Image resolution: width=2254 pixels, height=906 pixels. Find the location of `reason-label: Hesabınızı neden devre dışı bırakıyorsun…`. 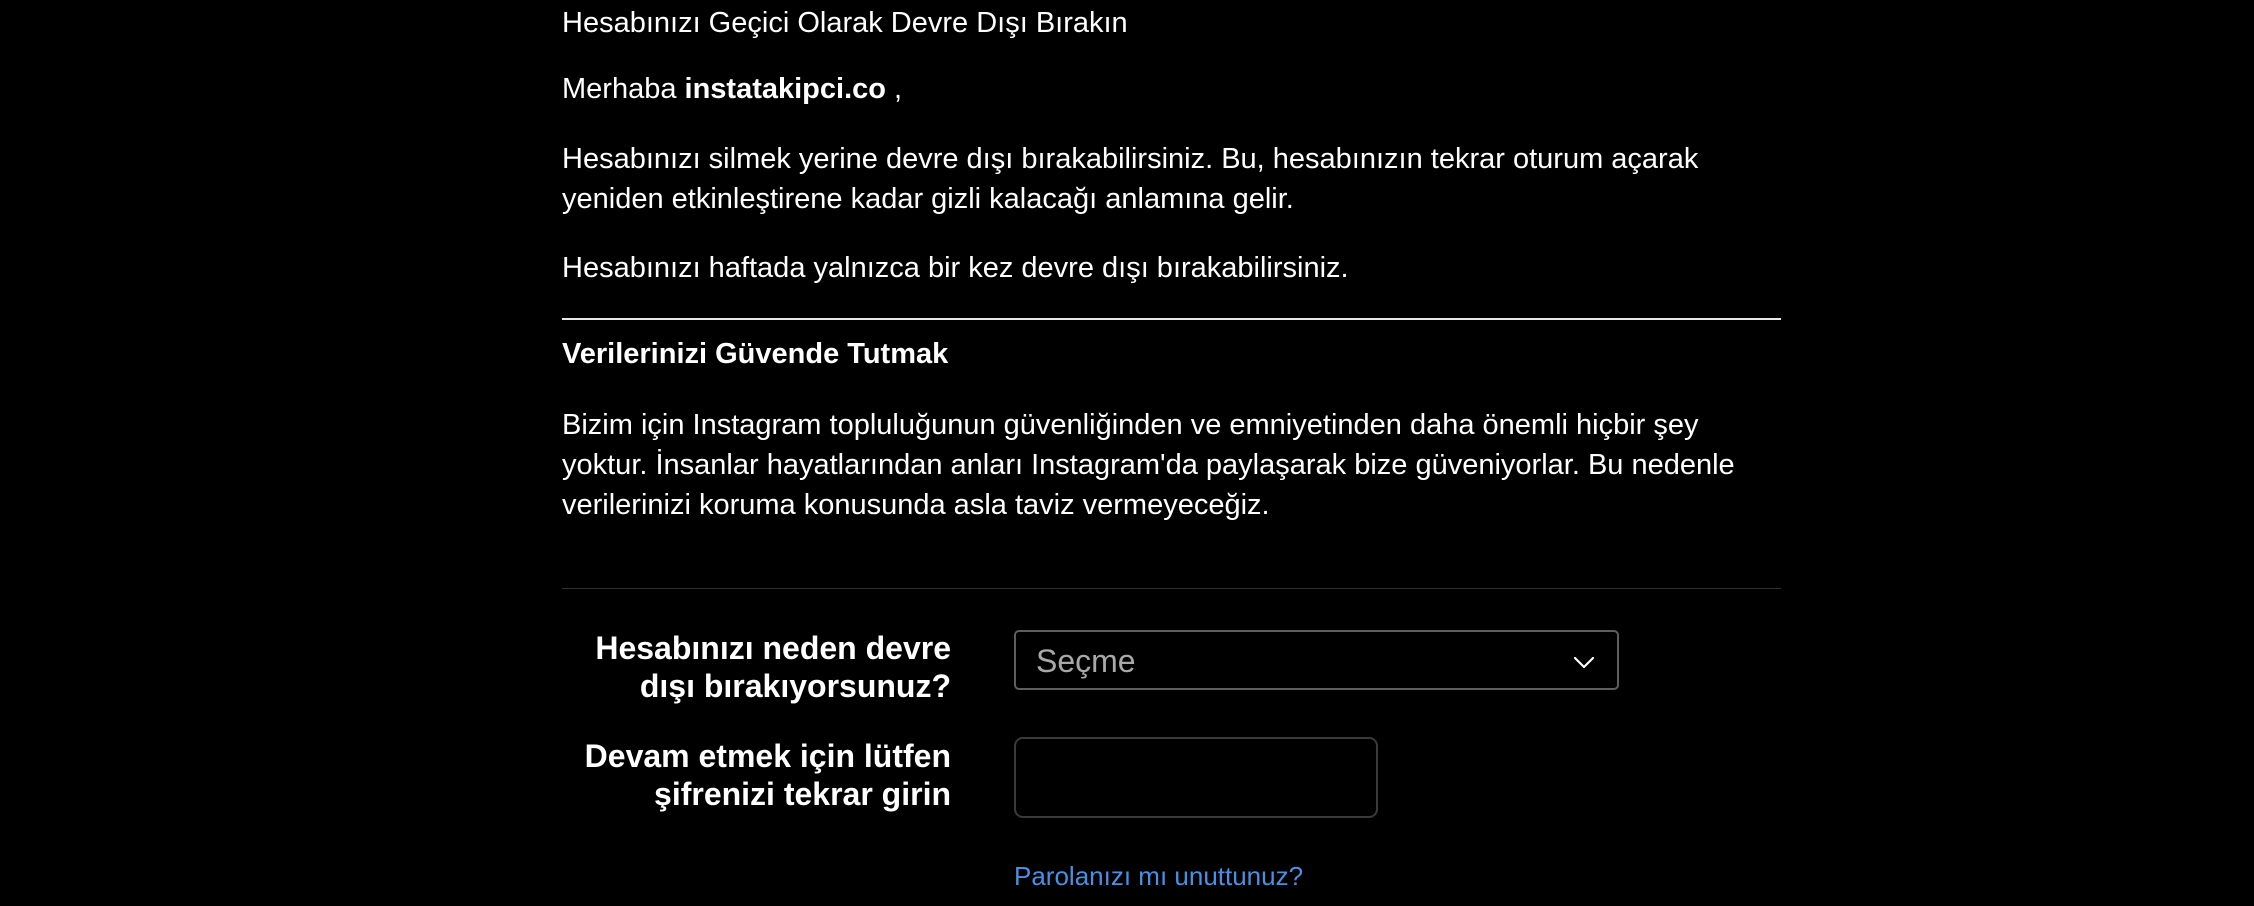

reason-label: Hesabınızı neden devre dışı bırakıyorsun… is located at coordinates (773, 667).